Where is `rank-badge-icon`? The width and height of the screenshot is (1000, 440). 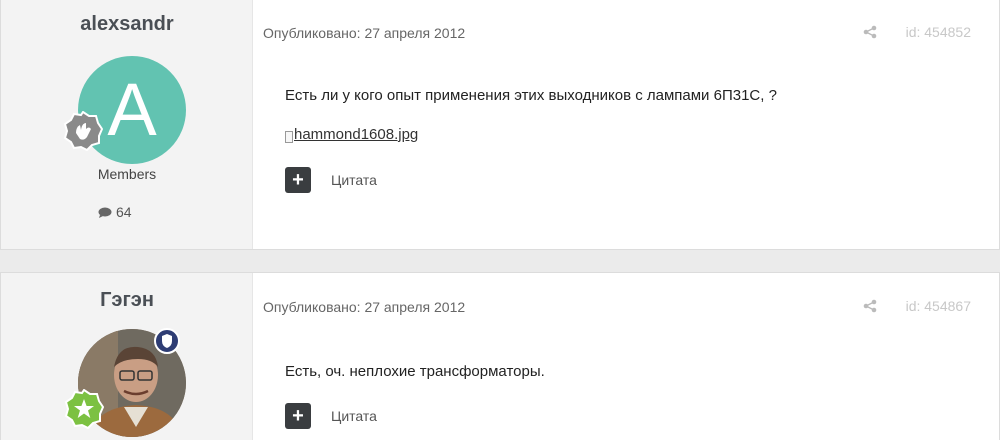
rank-badge-icon is located at coordinates (83, 131).